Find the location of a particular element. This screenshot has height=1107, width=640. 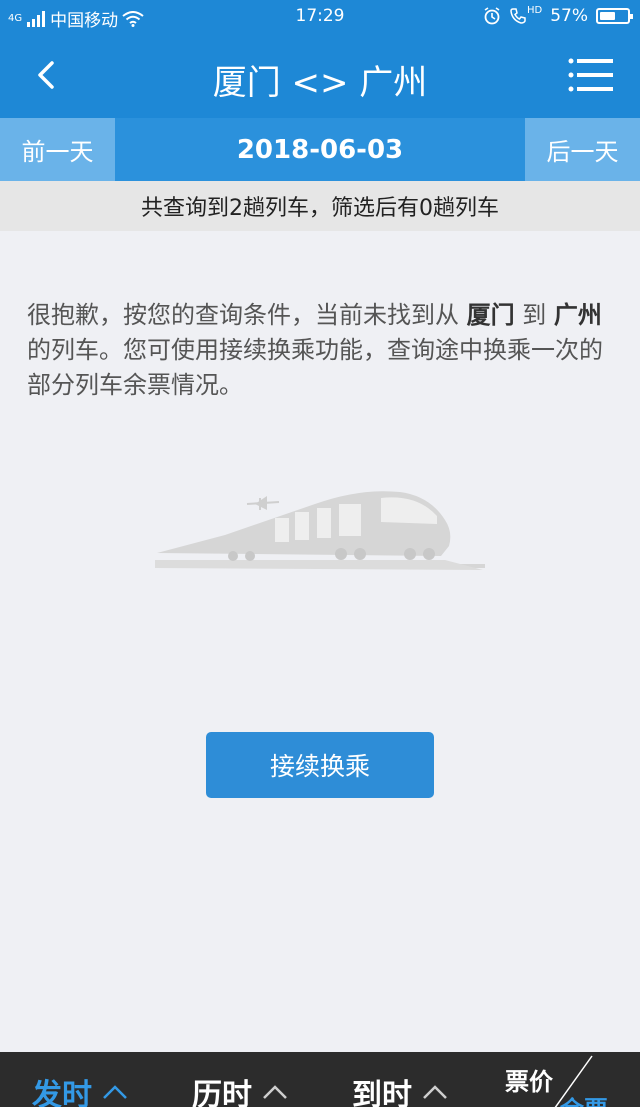

sort-duration: 历时 is located at coordinates (240, 1088).